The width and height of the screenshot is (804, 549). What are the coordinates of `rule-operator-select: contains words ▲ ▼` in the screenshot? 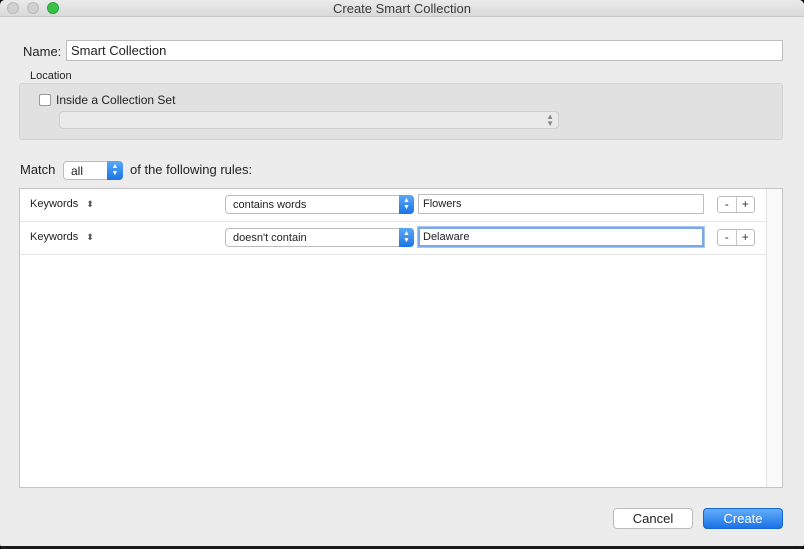 It's located at (319, 204).